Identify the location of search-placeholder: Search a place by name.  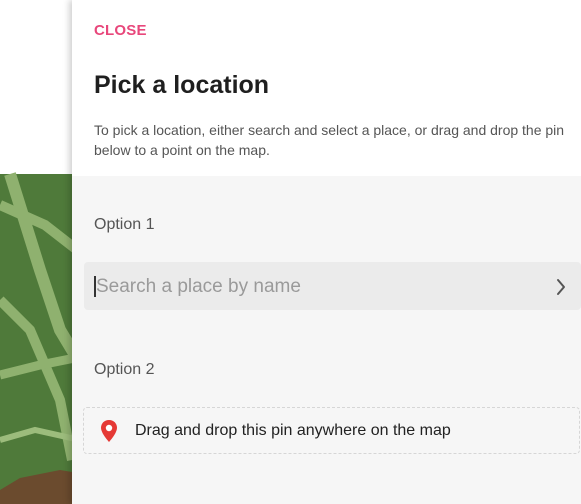
(198, 286).